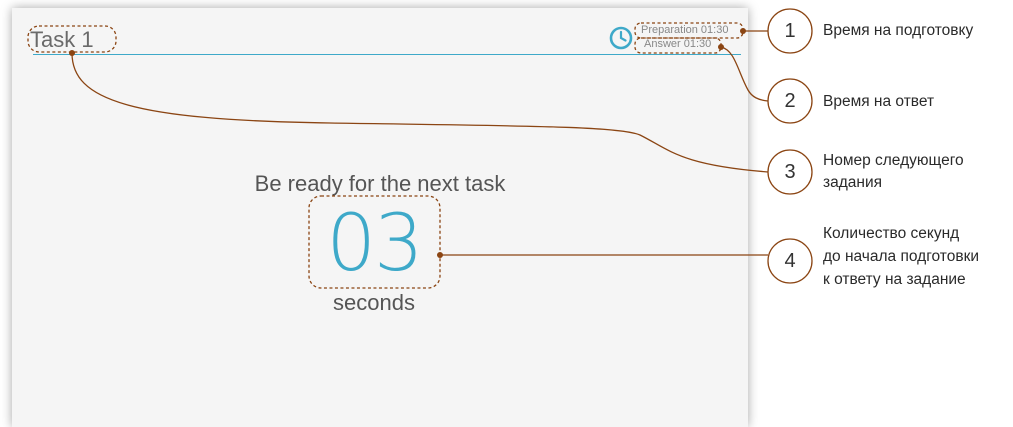  What do you see at coordinates (790, 261) in the screenshot?
I see `callout-number-4: 4` at bounding box center [790, 261].